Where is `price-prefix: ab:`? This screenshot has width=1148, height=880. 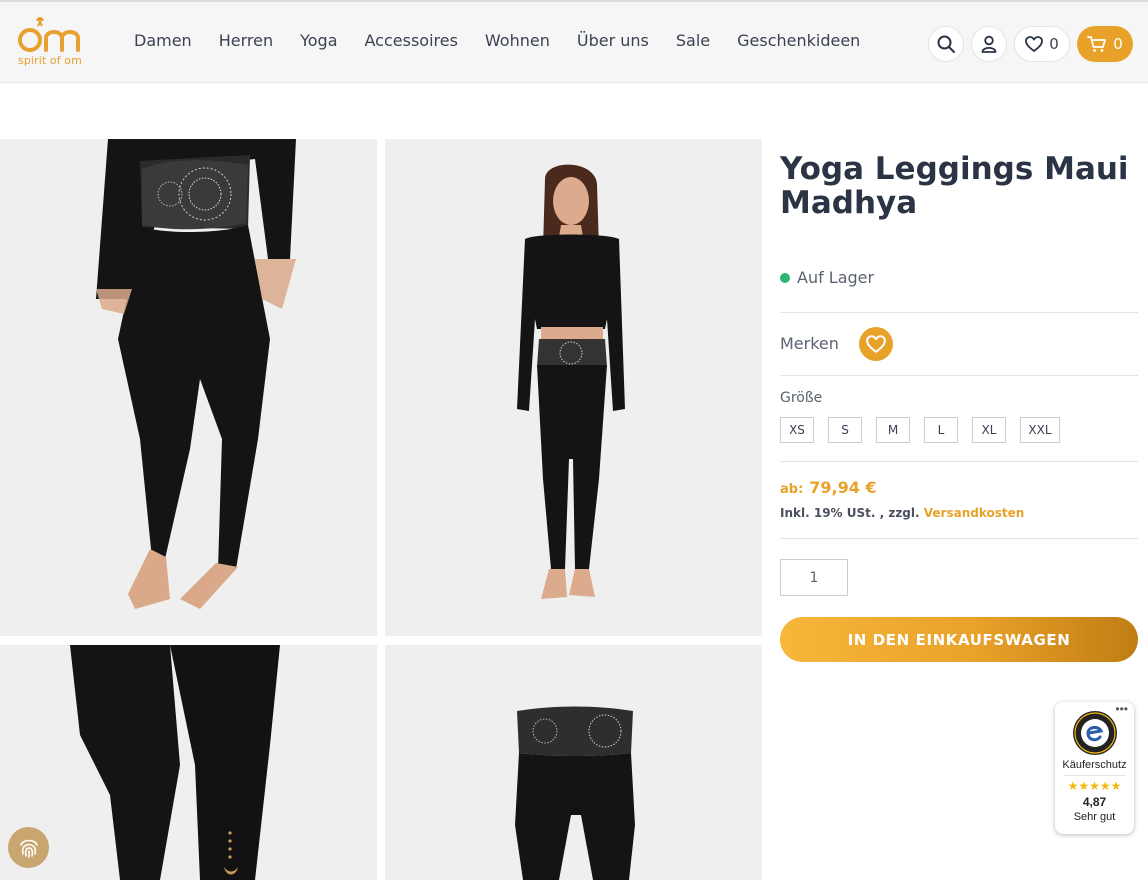 price-prefix: ab: is located at coordinates (792, 489).